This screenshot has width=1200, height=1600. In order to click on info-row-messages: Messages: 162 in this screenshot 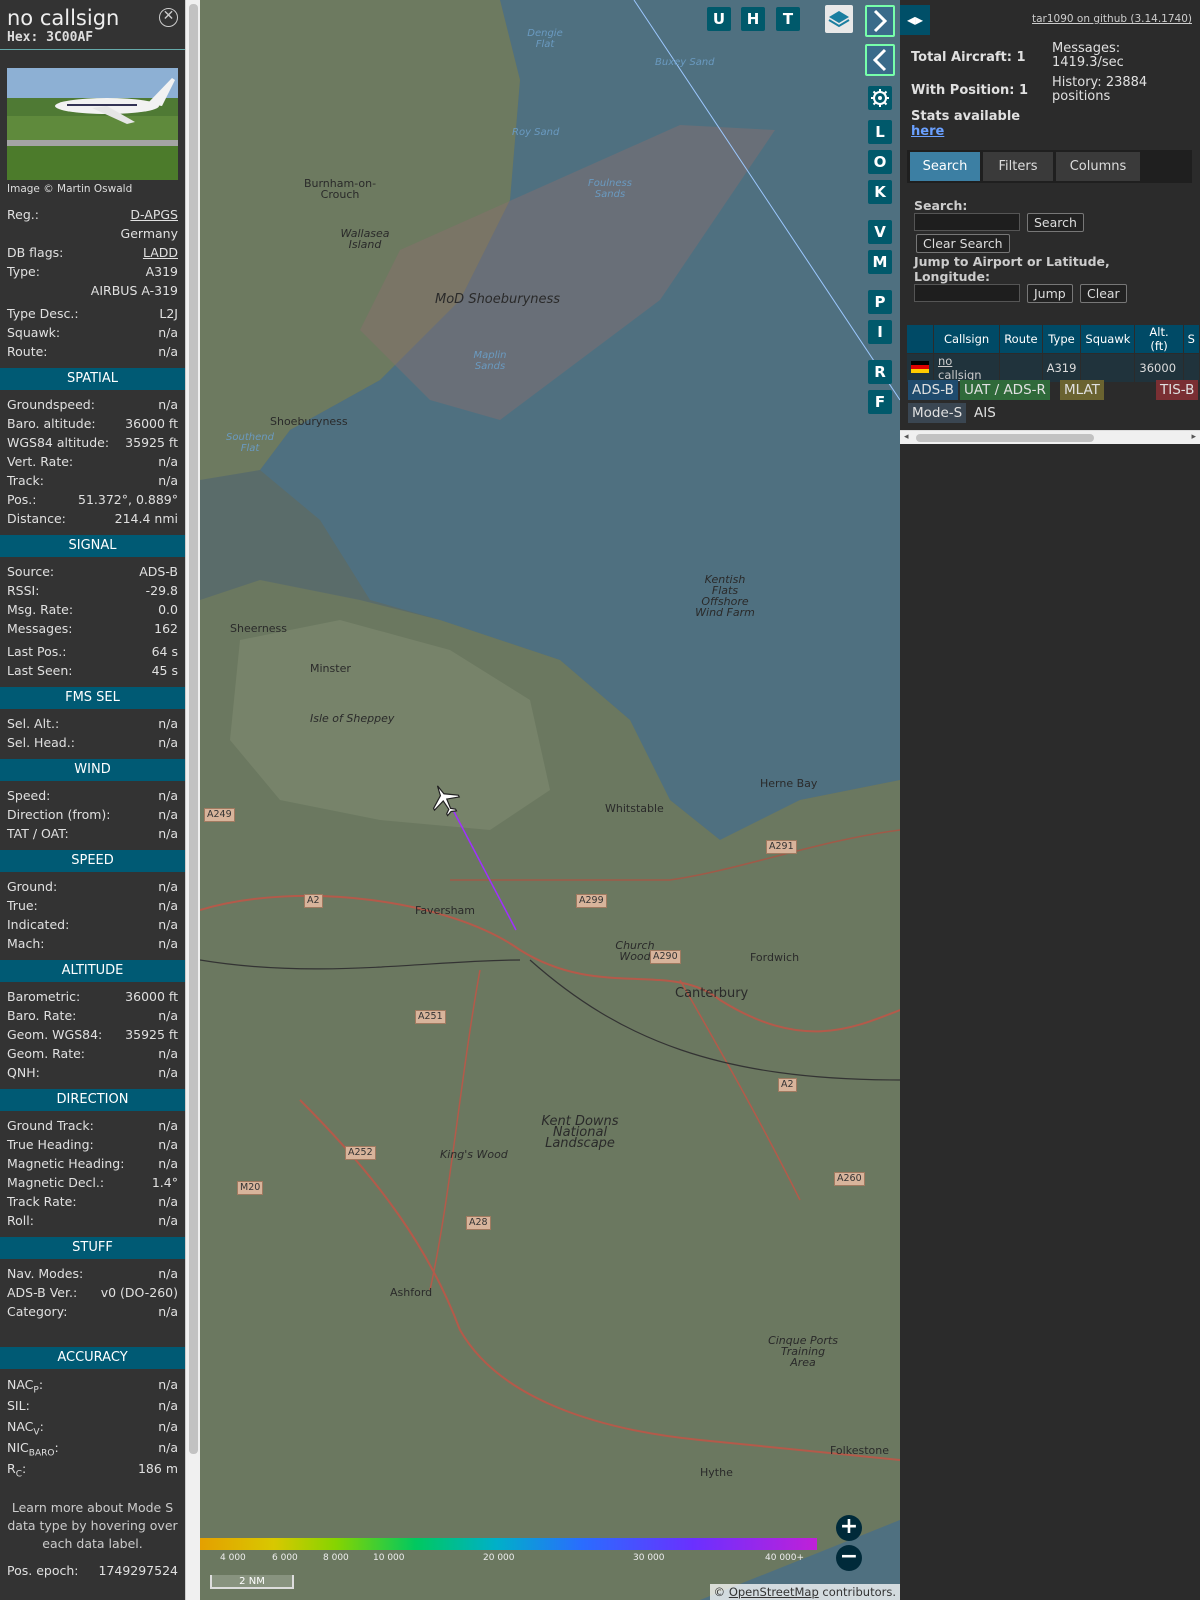, I will do `click(92, 628)`.